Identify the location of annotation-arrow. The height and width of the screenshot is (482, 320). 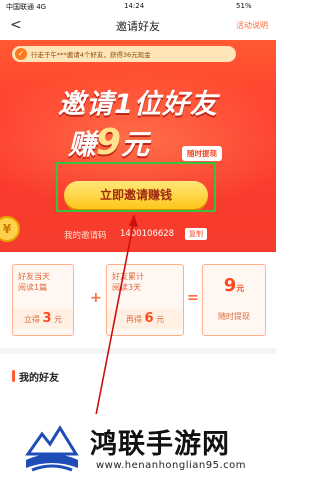
(116, 315).